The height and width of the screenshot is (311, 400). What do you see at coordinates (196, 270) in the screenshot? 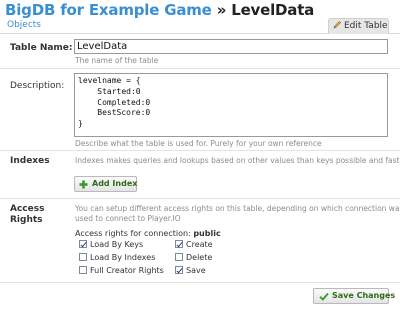
I see `checkbox-save-label: Save` at bounding box center [196, 270].